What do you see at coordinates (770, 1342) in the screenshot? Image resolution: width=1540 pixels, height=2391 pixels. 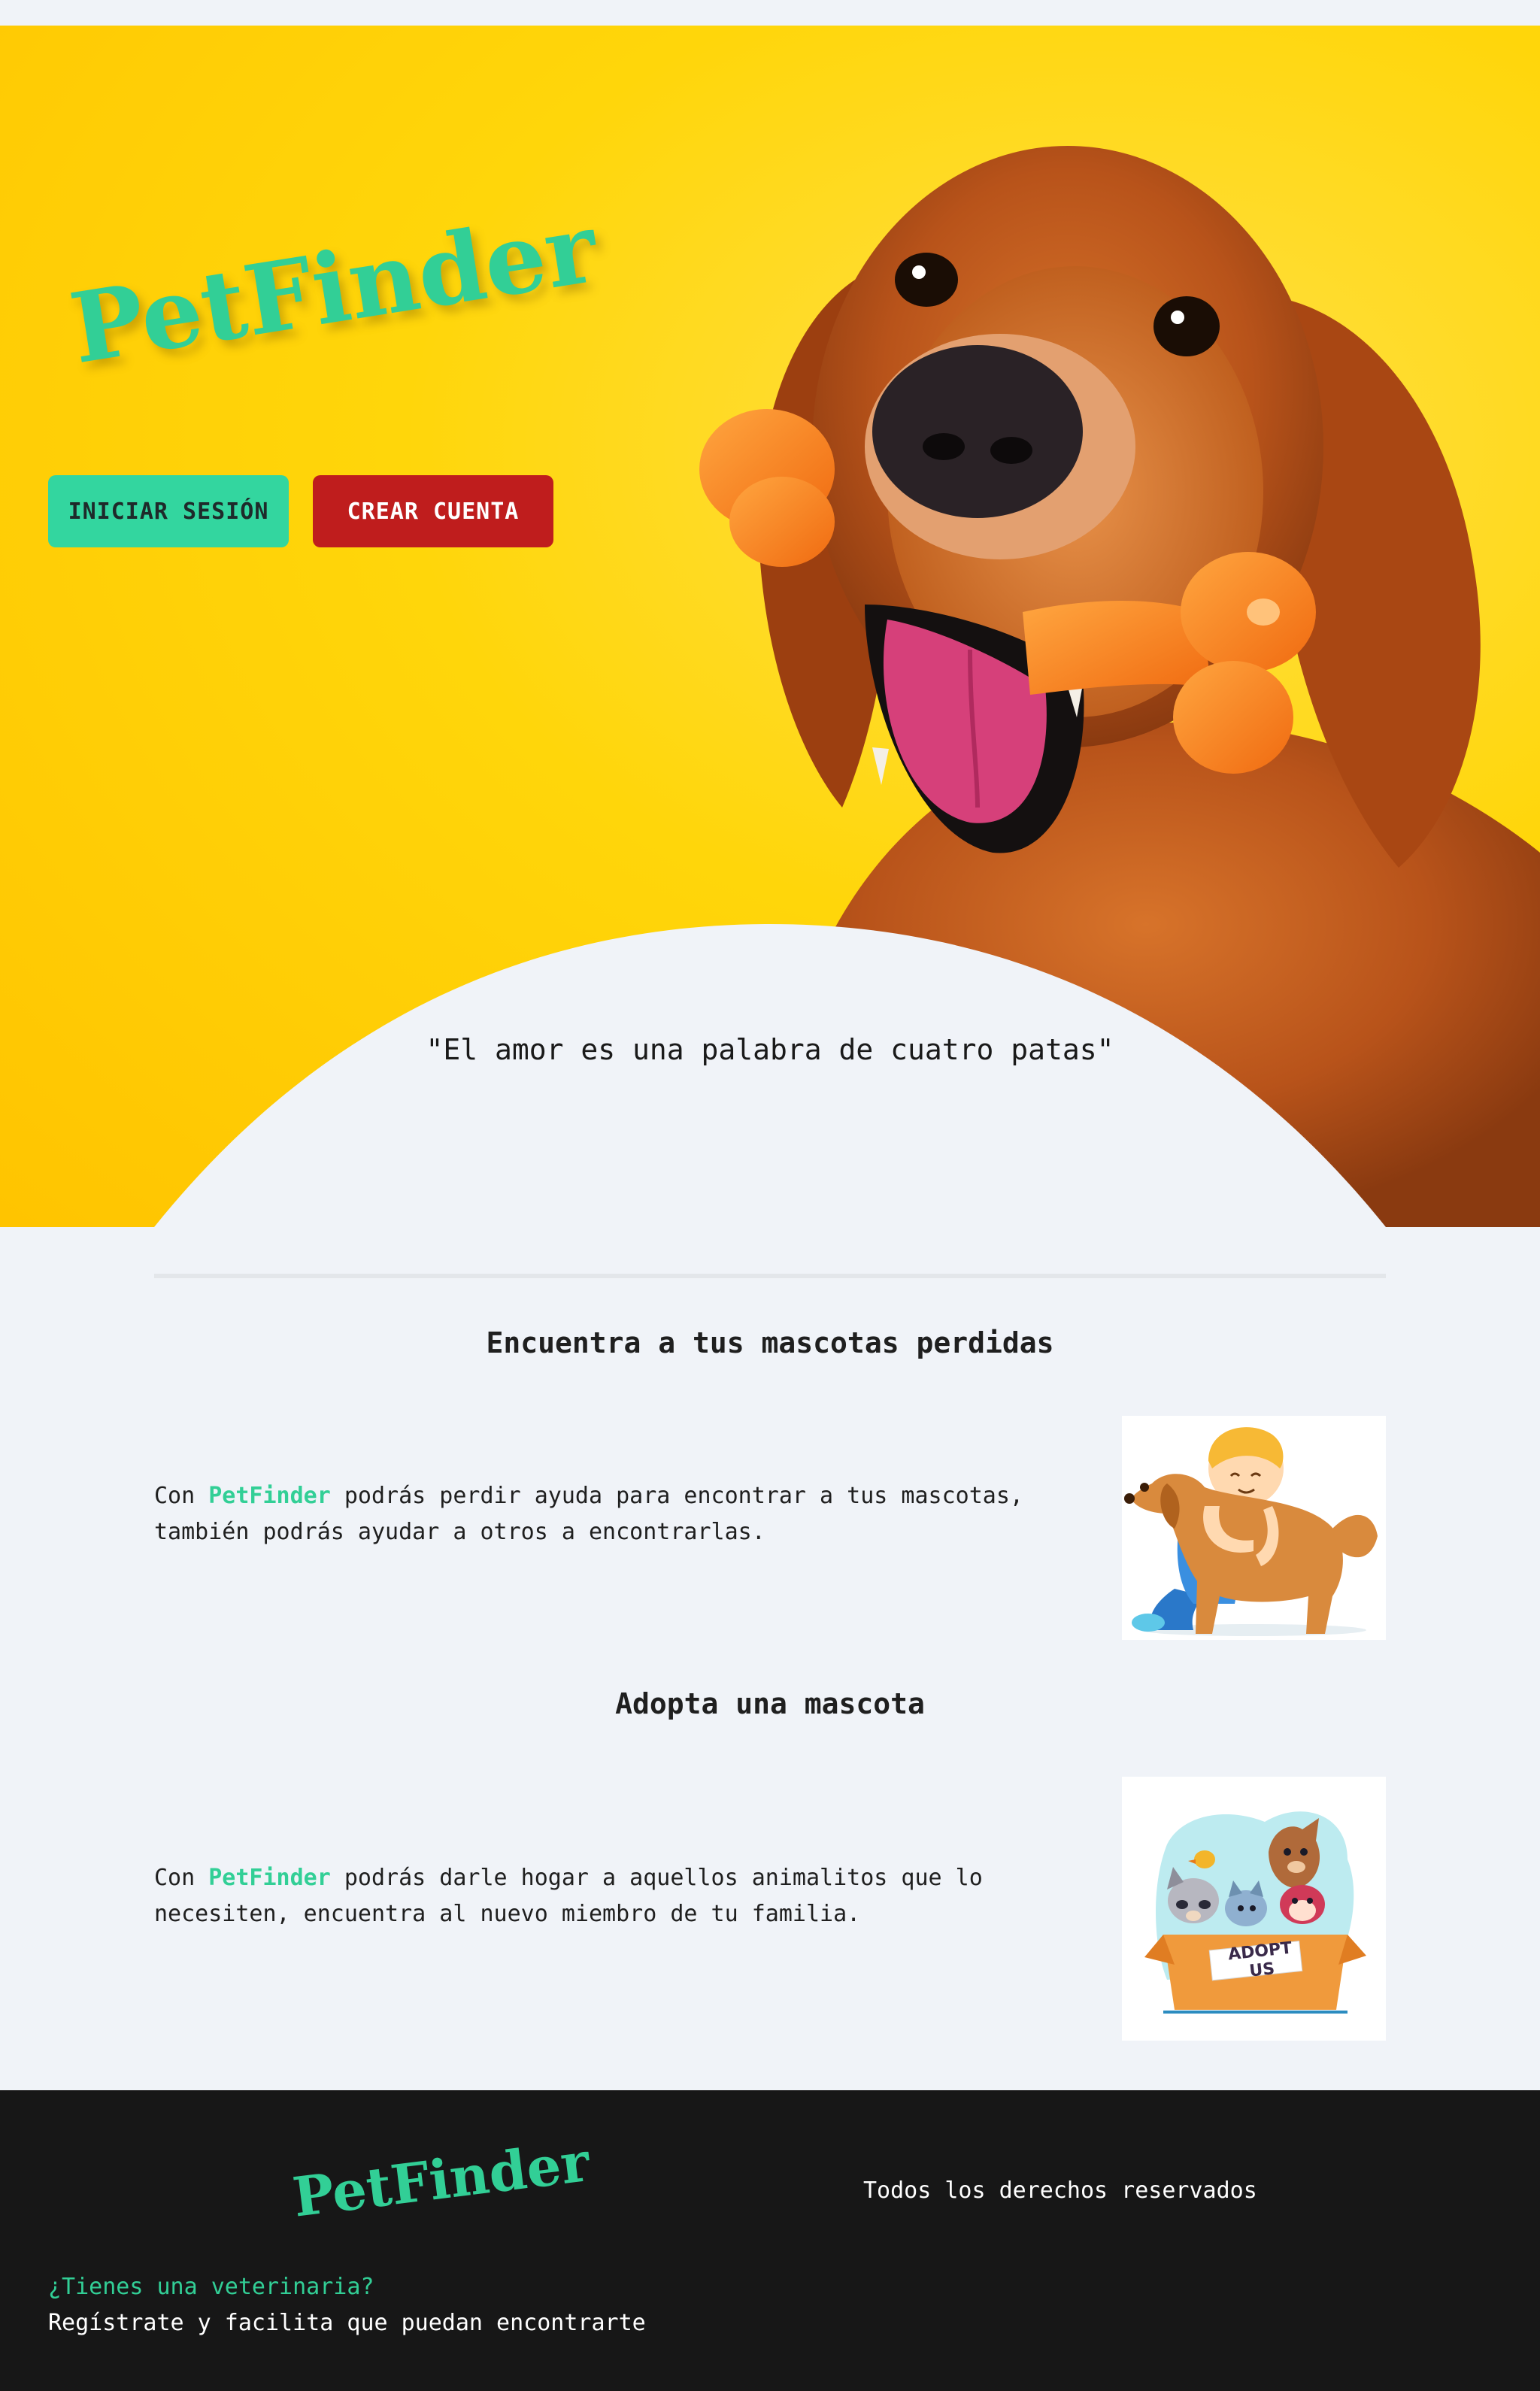 I see `lost-pets-title: Encuentra a tus mascotas perdidas` at bounding box center [770, 1342].